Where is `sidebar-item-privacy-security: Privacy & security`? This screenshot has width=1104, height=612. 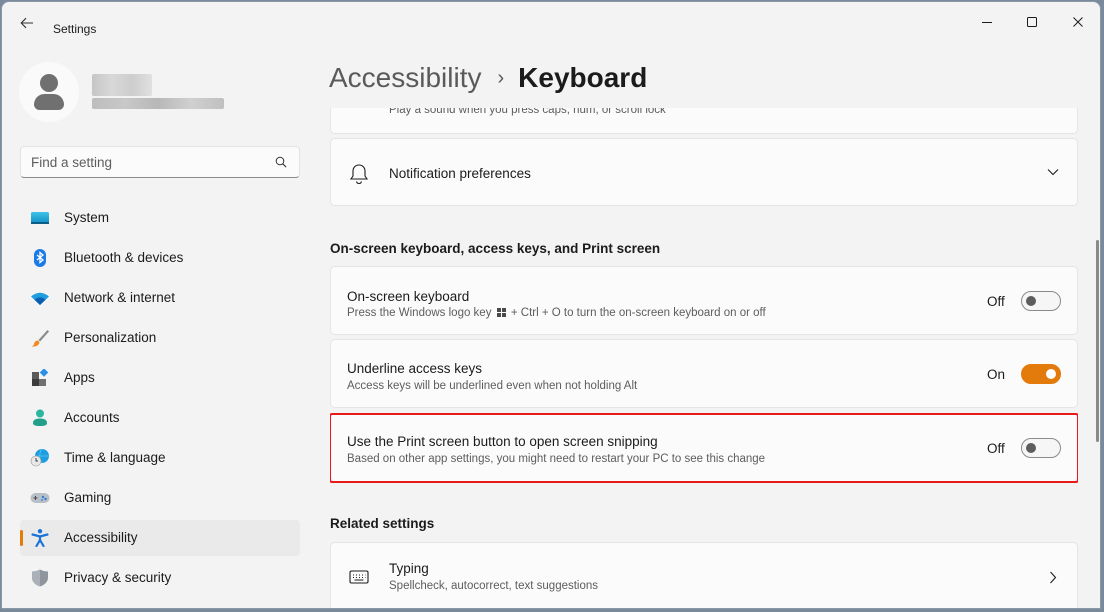
sidebar-item-privacy-security: Privacy & security is located at coordinates (160, 578).